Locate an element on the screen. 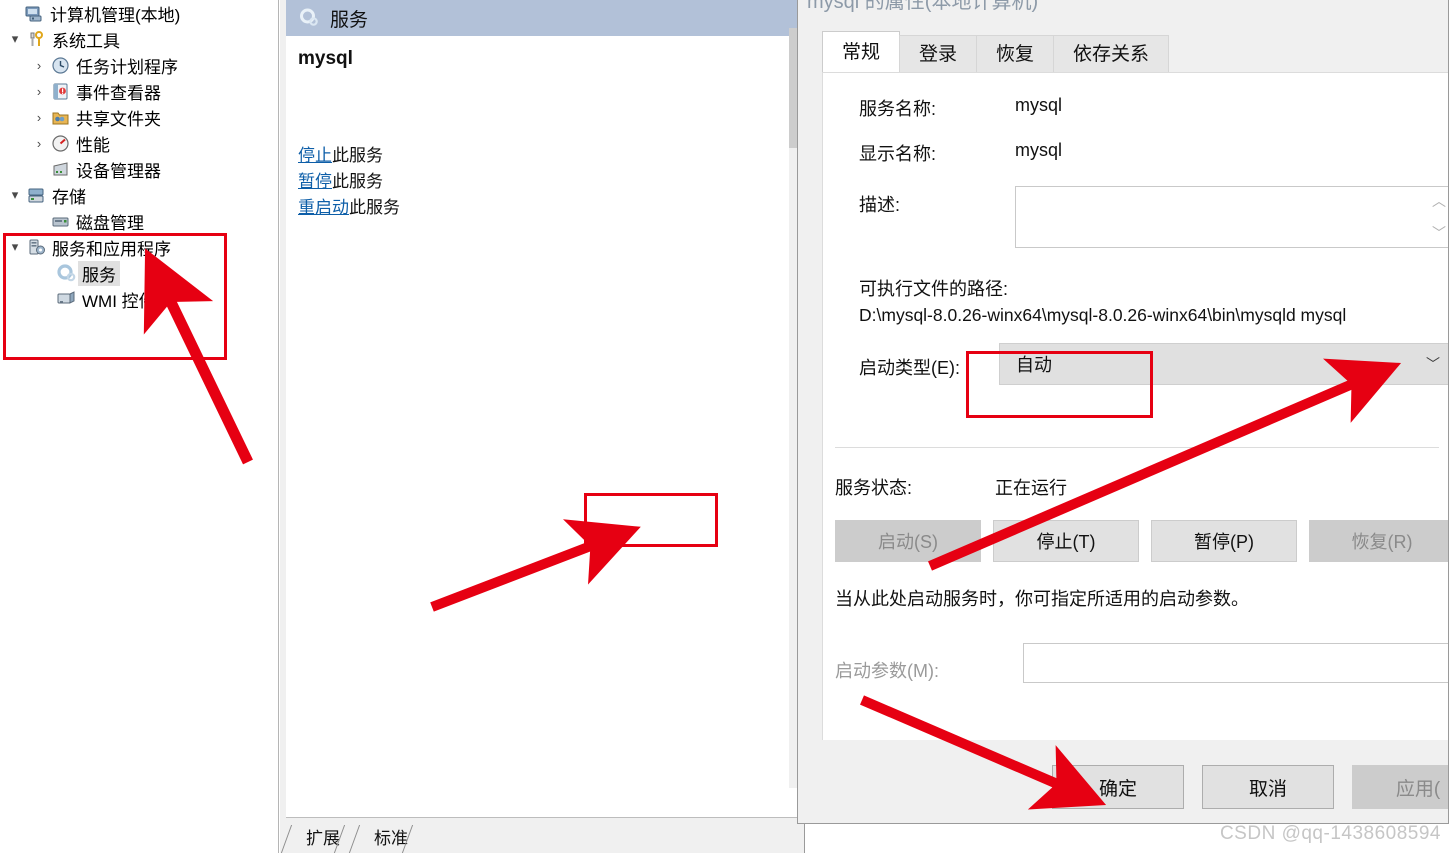 The width and height of the screenshot is (1449, 853). tab-recovery: 恢复 is located at coordinates (1015, 54).